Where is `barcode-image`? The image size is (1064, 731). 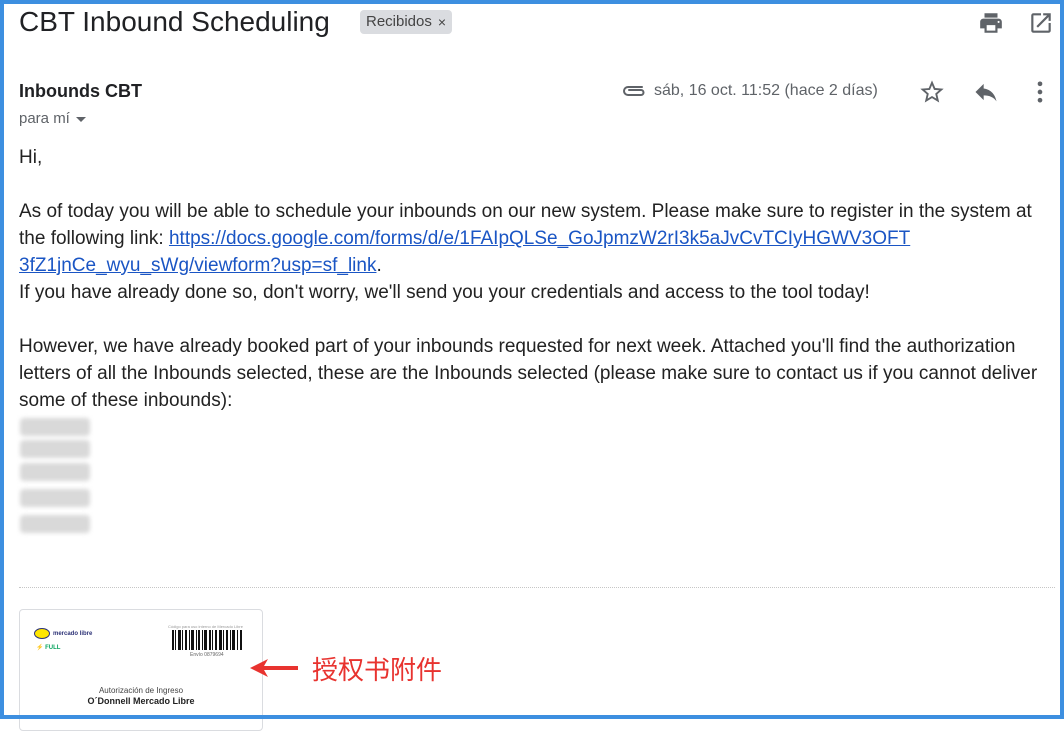
barcode-image is located at coordinates (207, 640).